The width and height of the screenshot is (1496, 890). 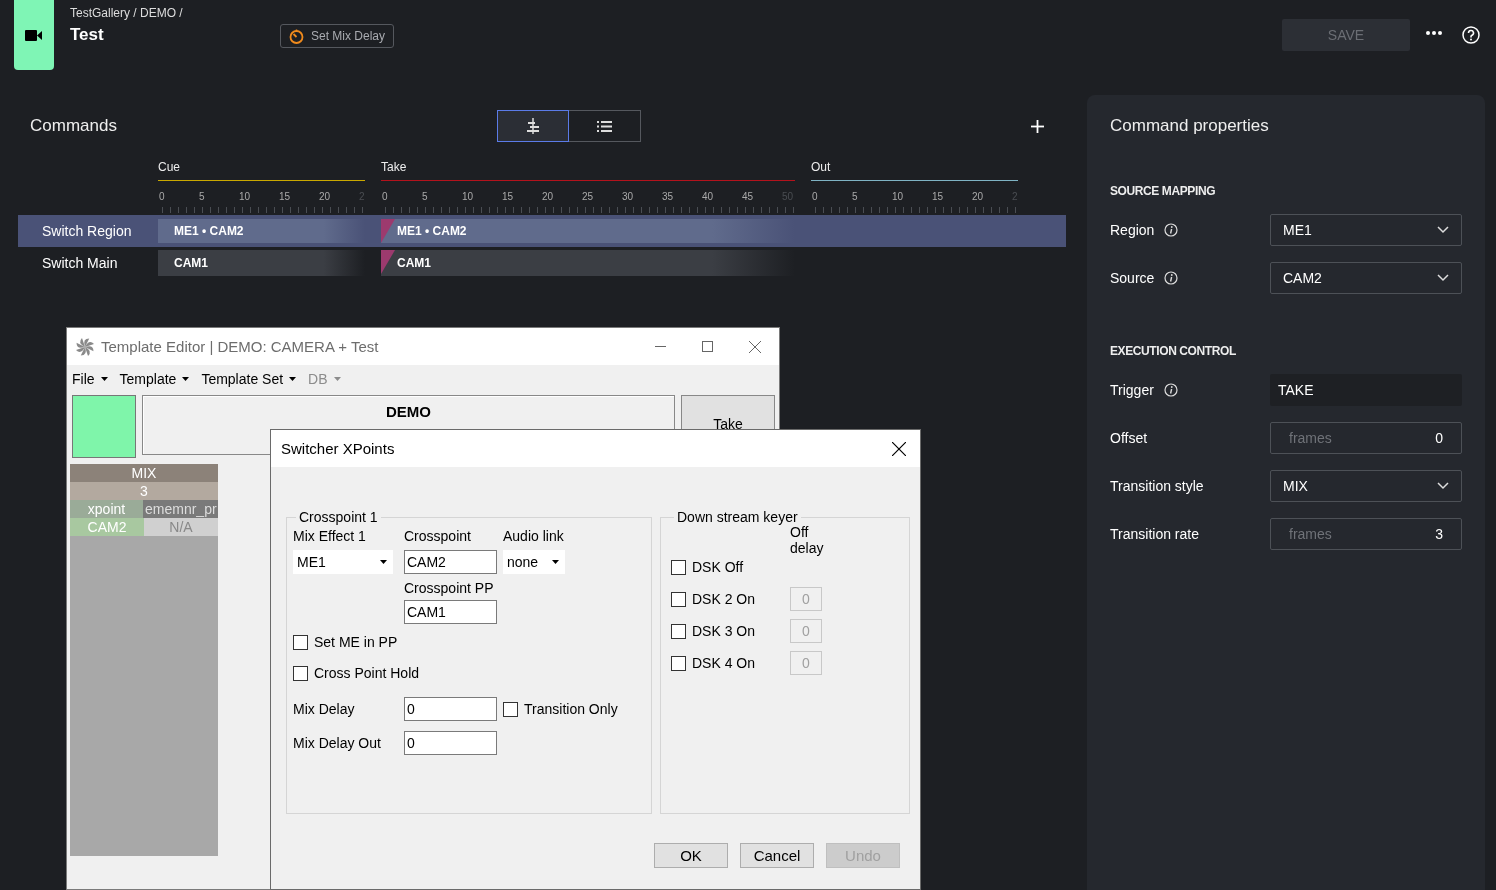 What do you see at coordinates (724, 663) in the screenshot?
I see `checkbox-label: DSK 4 On` at bounding box center [724, 663].